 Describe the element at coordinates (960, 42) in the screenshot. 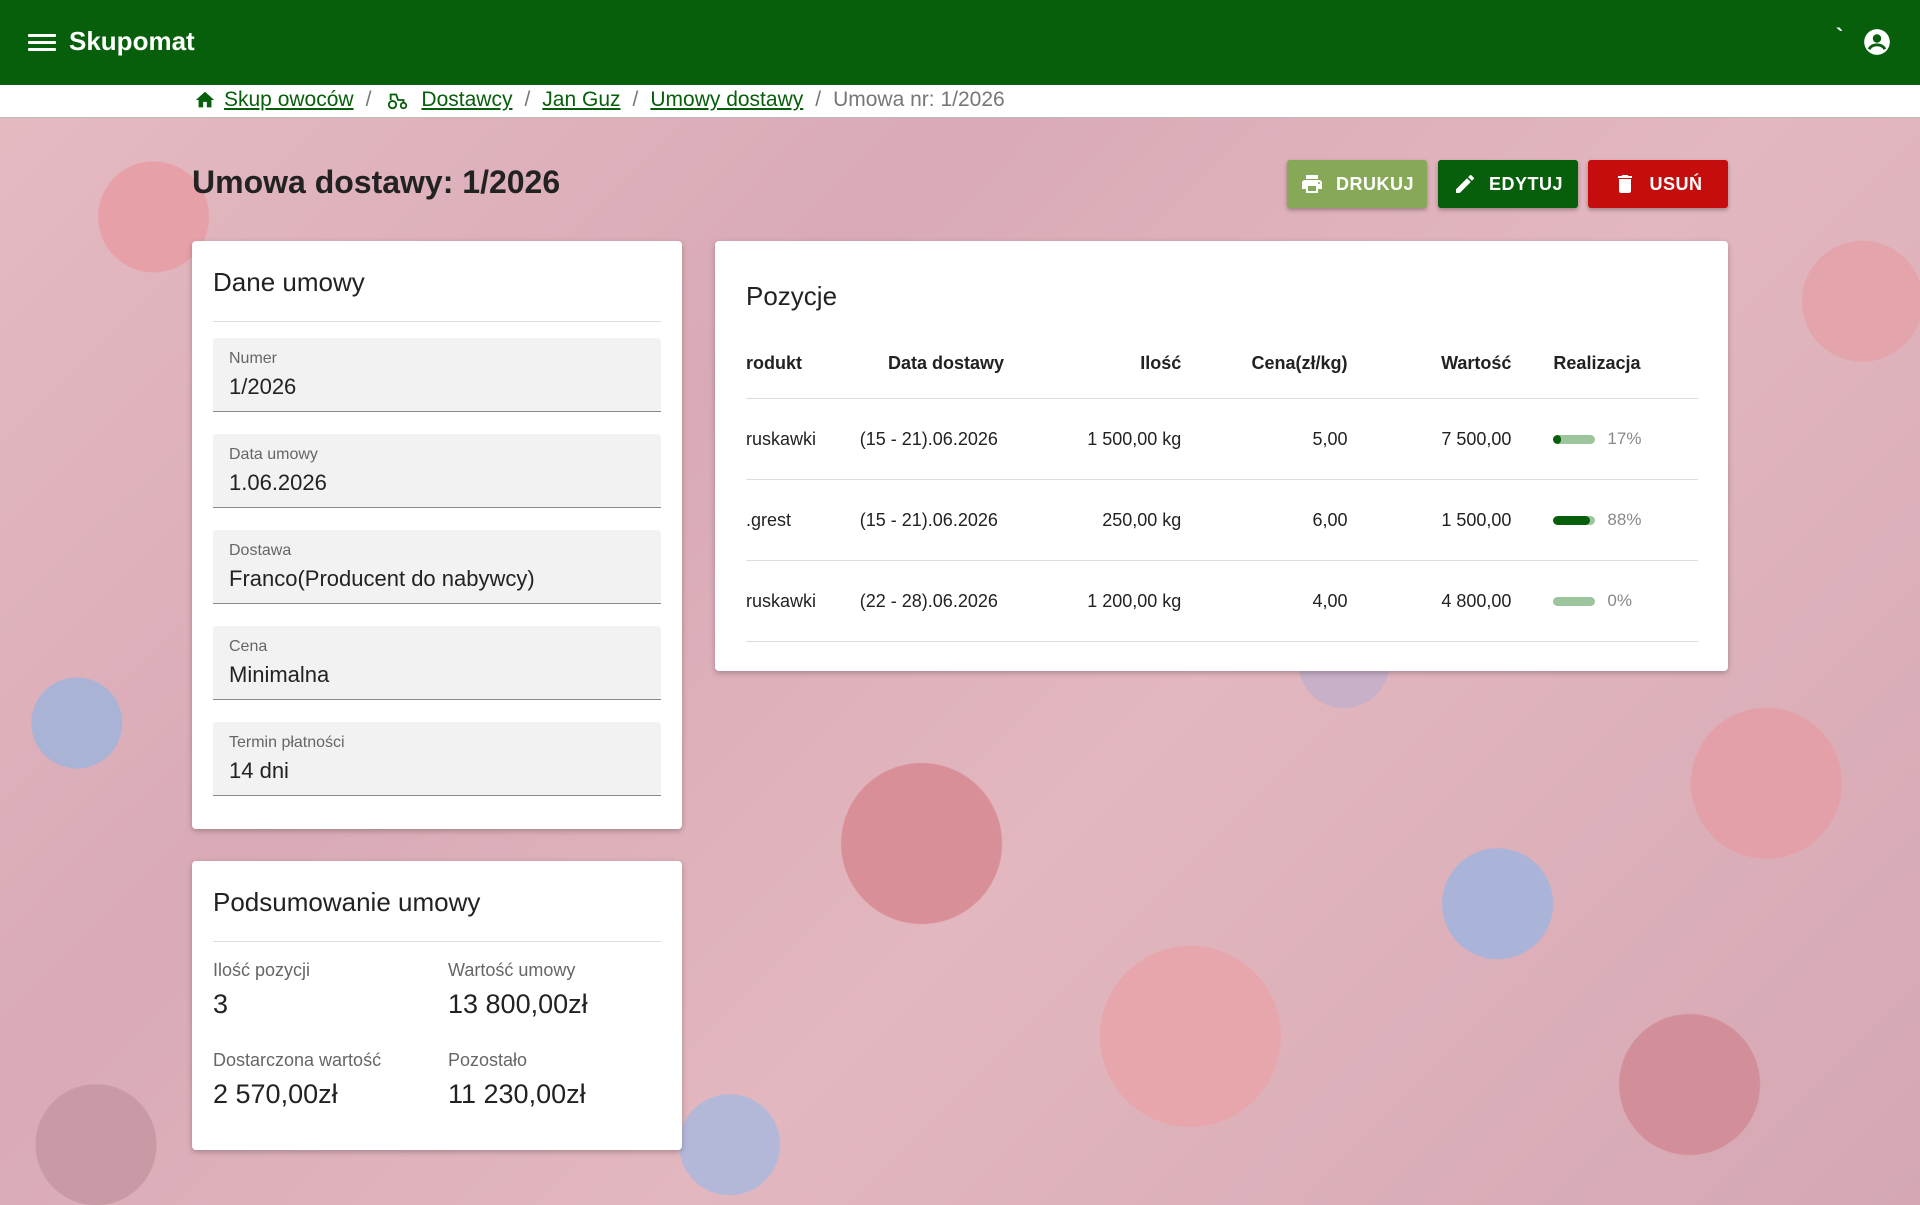

I see `app-bar: Skupomat `` at that location.